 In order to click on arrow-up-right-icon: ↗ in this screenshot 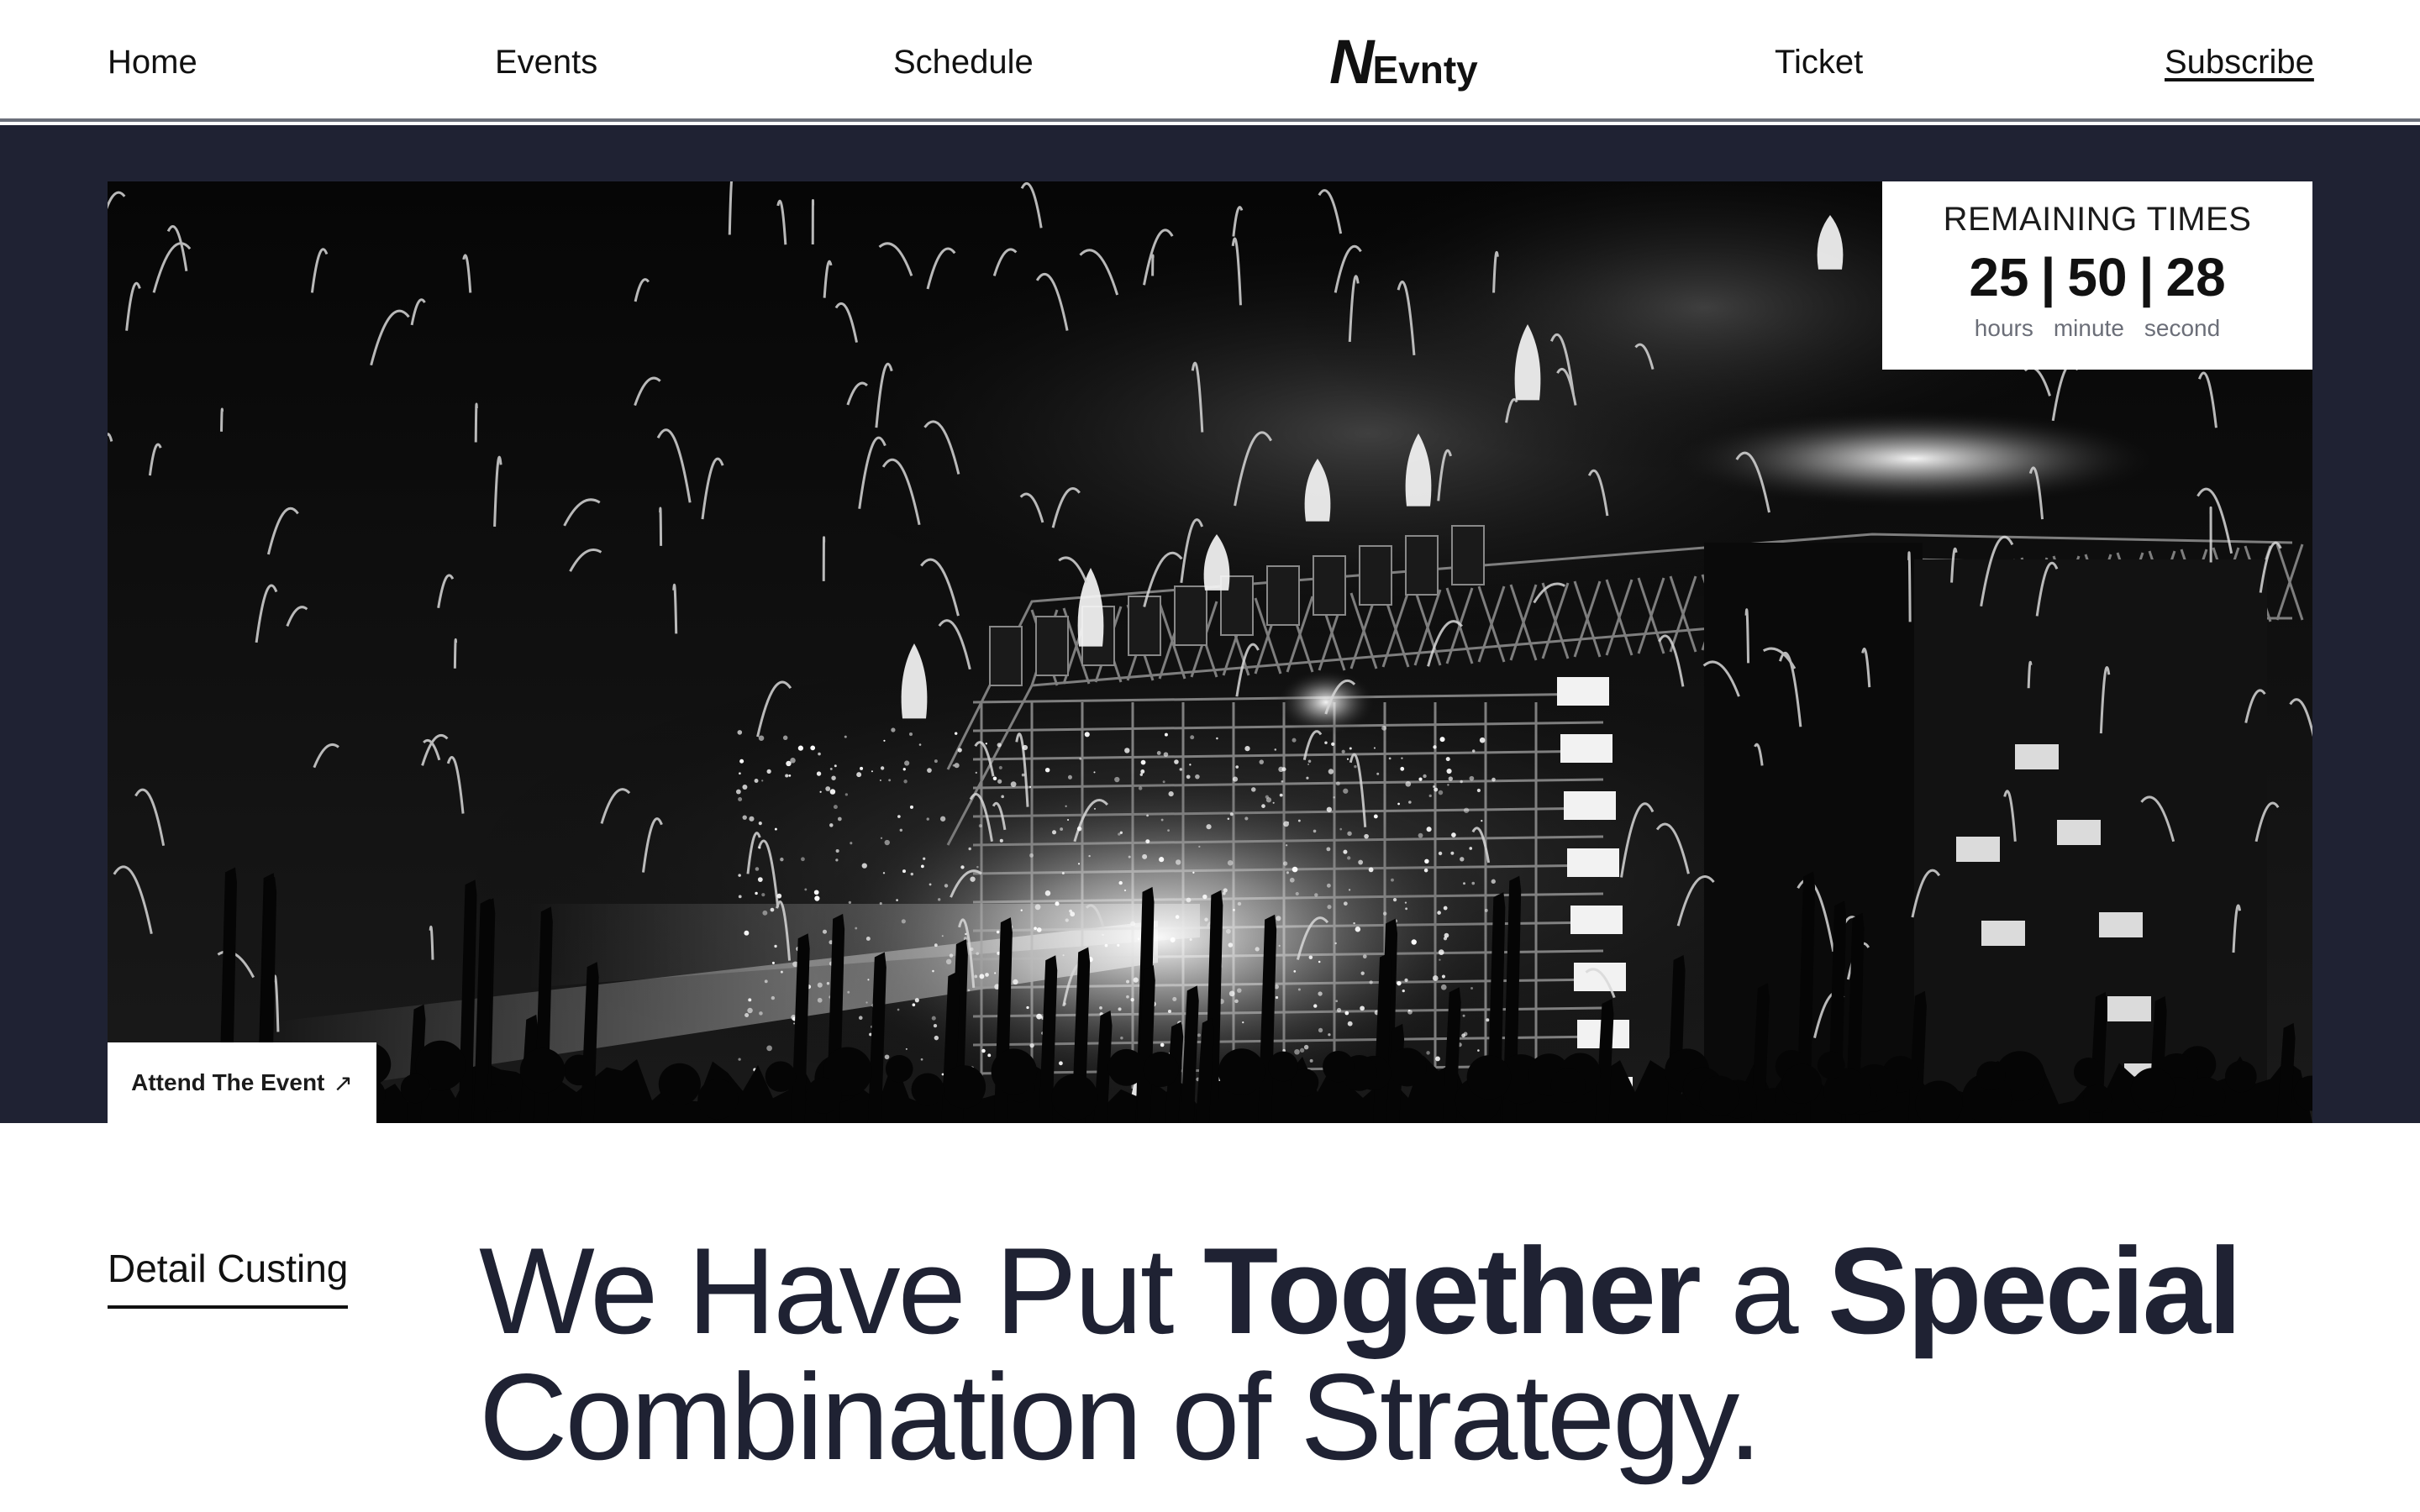, I will do `click(343, 1082)`.